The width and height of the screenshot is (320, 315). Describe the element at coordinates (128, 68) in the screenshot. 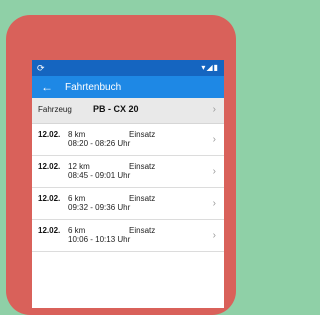

I see `status-bar: ⟳ ▾◢▮` at that location.